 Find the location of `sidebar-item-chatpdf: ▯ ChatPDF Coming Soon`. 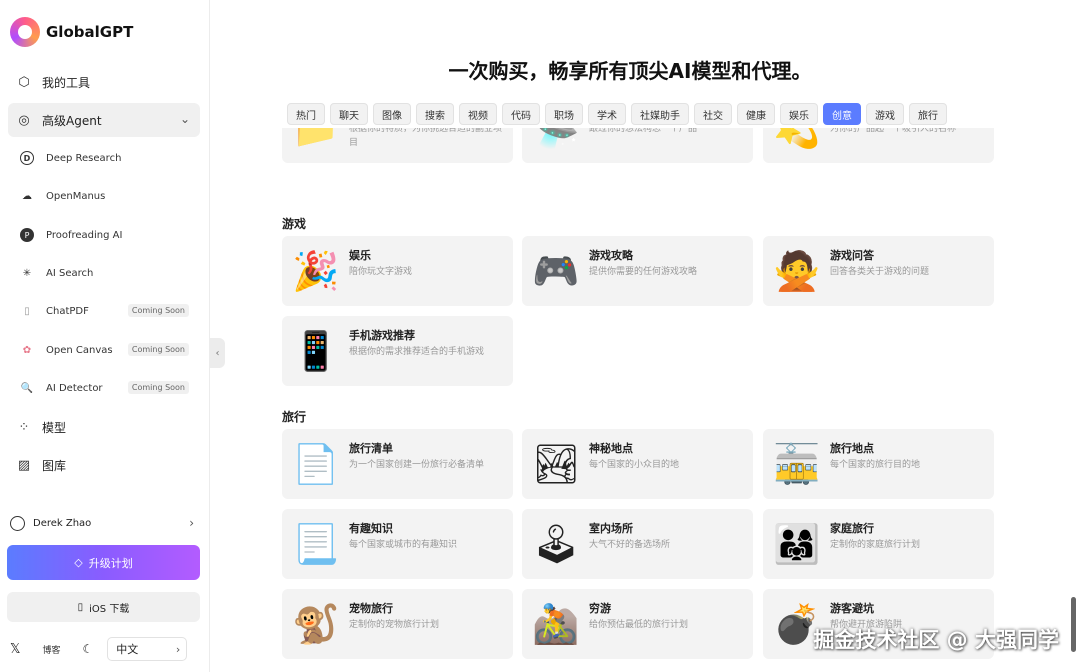

sidebar-item-chatpdf: ▯ ChatPDF Coming Soon is located at coordinates (107, 311).